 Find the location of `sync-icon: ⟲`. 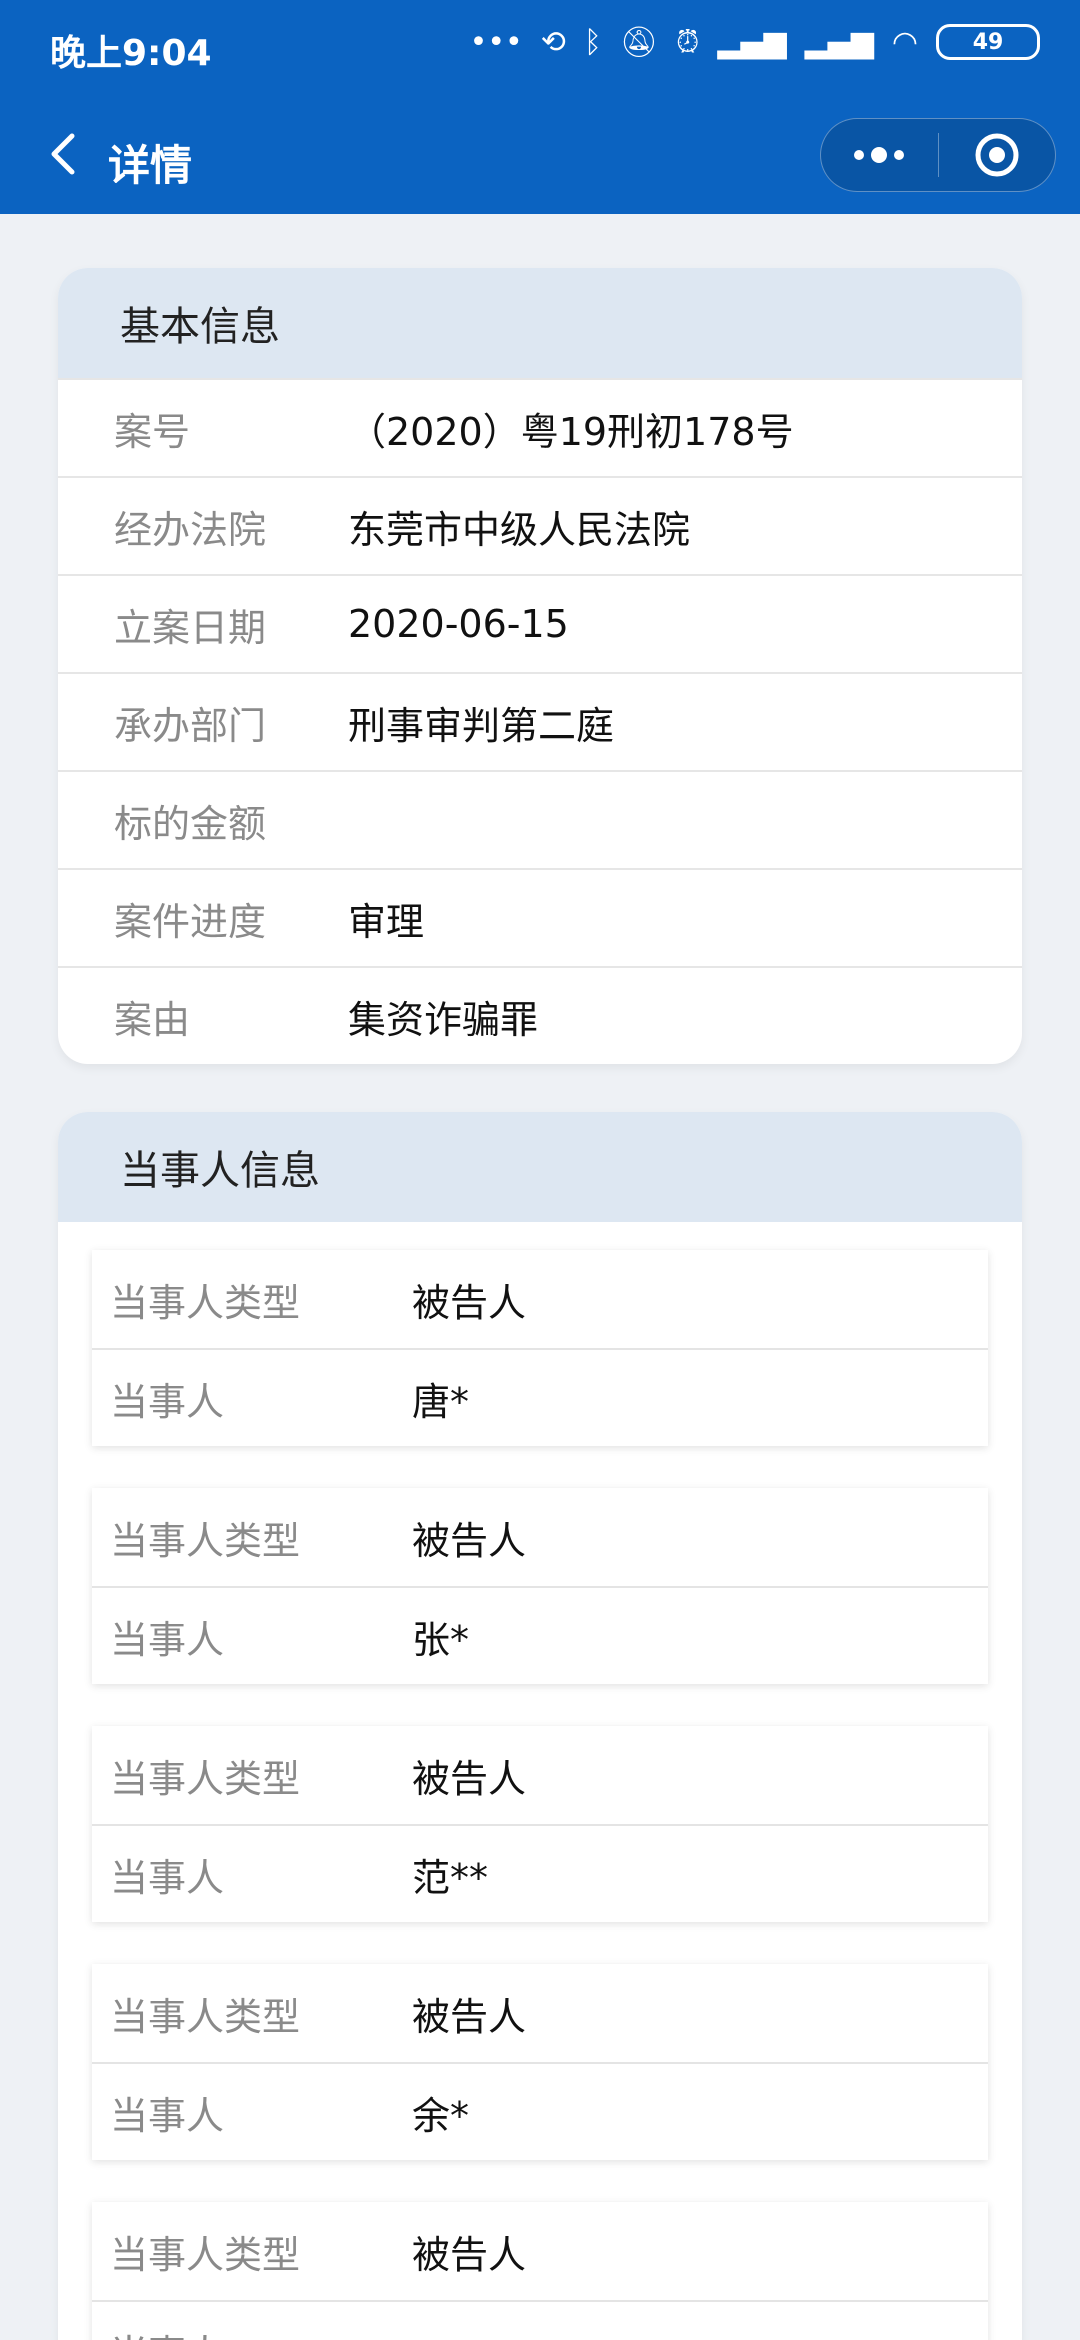

sync-icon: ⟲ is located at coordinates (553, 42).